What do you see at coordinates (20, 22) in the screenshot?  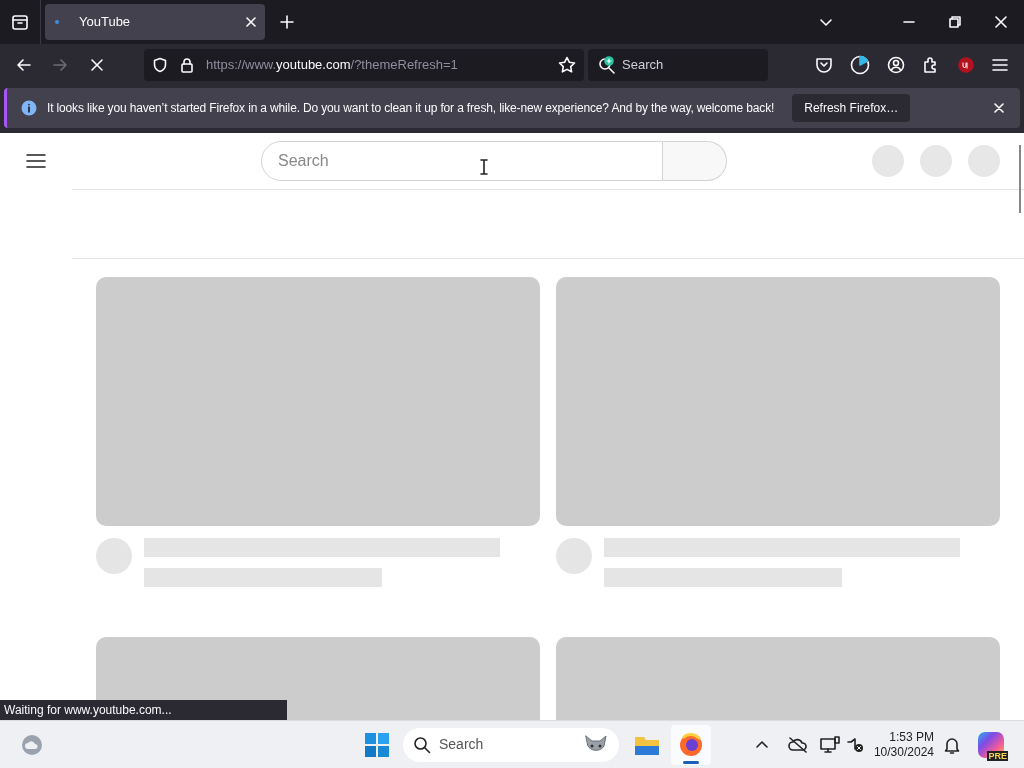 I see `tab-list-icon` at bounding box center [20, 22].